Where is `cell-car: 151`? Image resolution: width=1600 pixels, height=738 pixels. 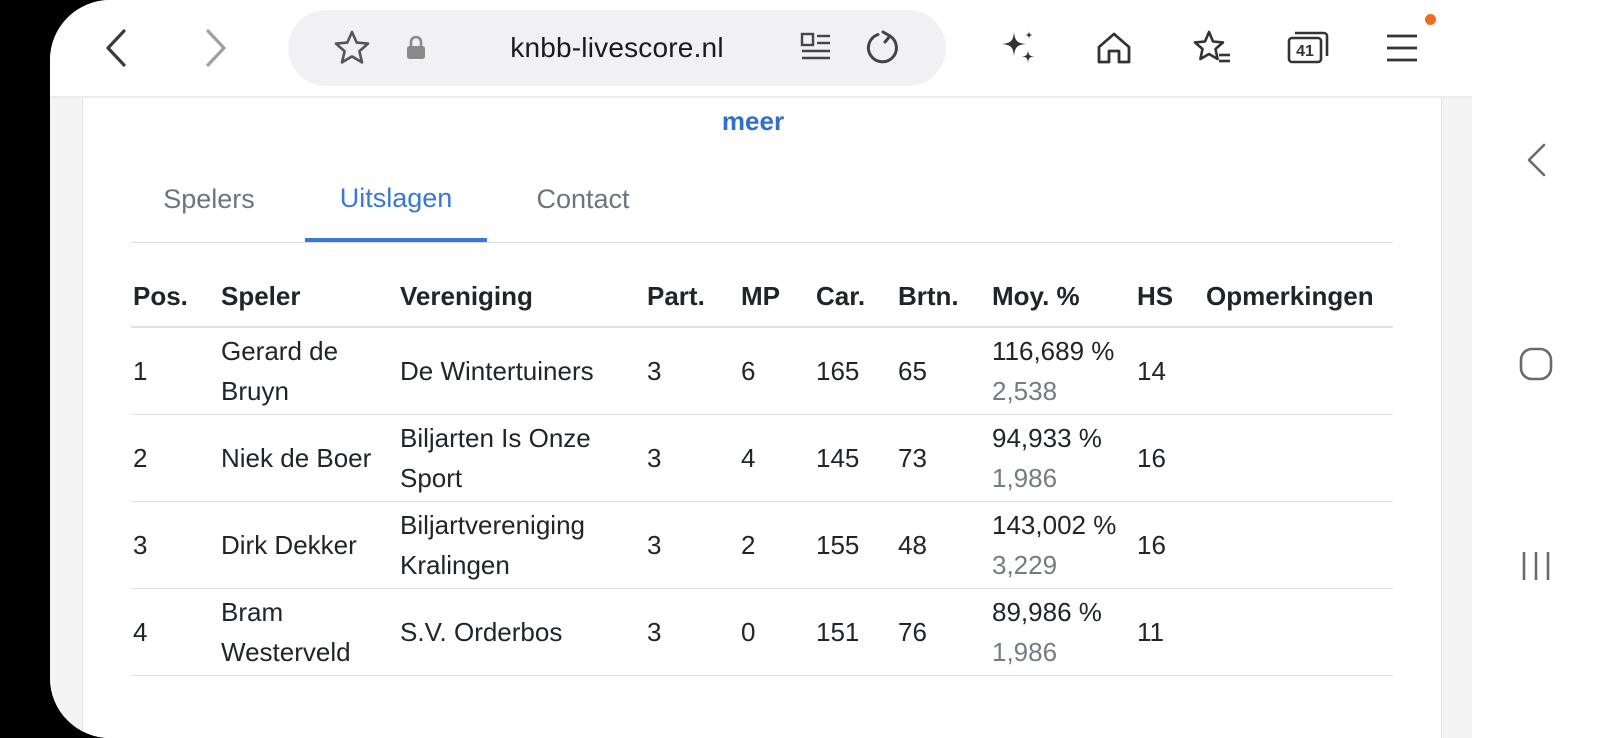
cell-car: 151 is located at coordinates (855, 632).